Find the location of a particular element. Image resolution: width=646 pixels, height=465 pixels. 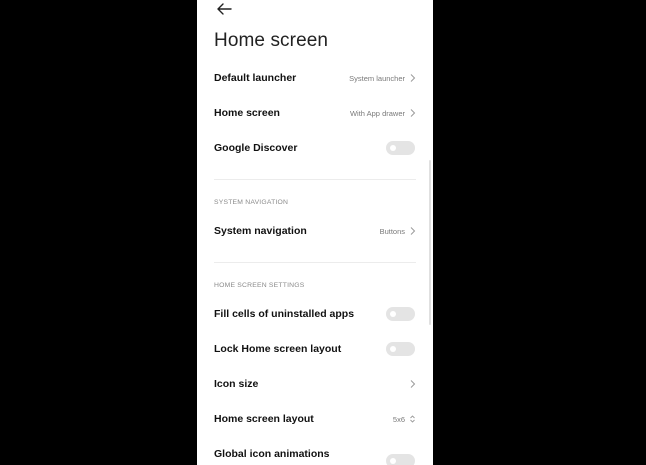

fill-cells-toggle is located at coordinates (400, 314).